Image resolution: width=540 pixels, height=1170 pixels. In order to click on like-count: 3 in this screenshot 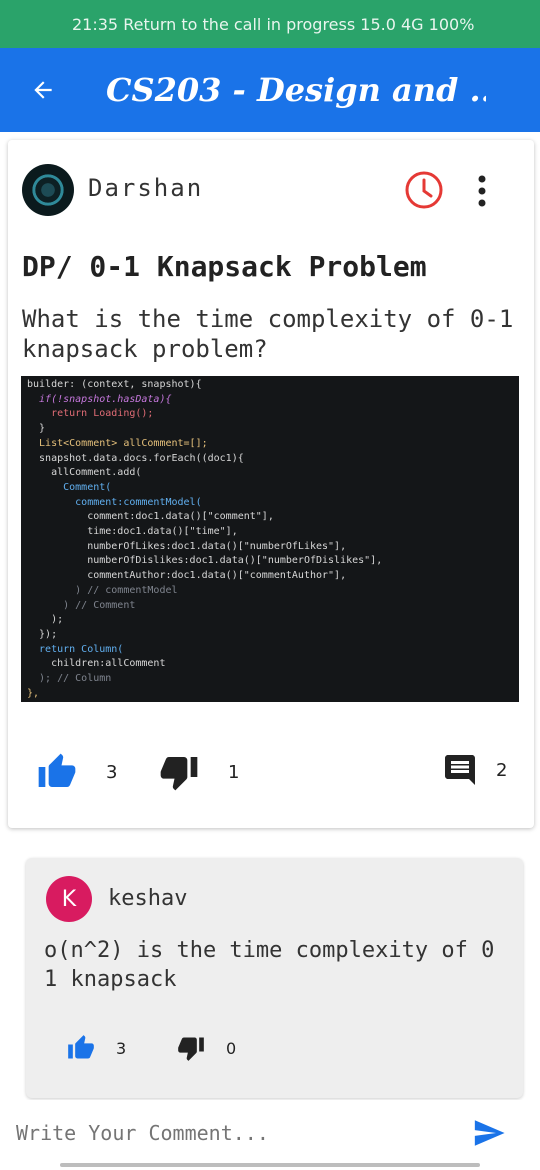, I will do `click(112, 772)`.